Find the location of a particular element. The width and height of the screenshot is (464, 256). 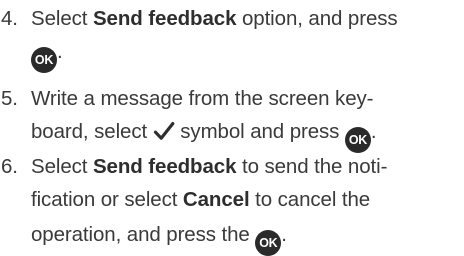

checkmark-icon is located at coordinates (164, 131).